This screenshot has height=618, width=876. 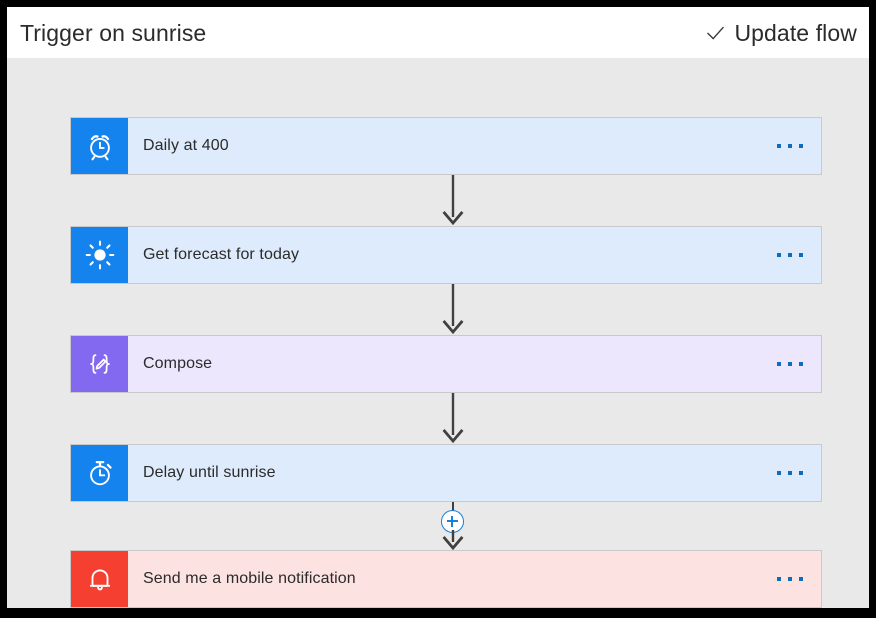 I want to click on alarm-clock-icon, so click(x=99, y=146).